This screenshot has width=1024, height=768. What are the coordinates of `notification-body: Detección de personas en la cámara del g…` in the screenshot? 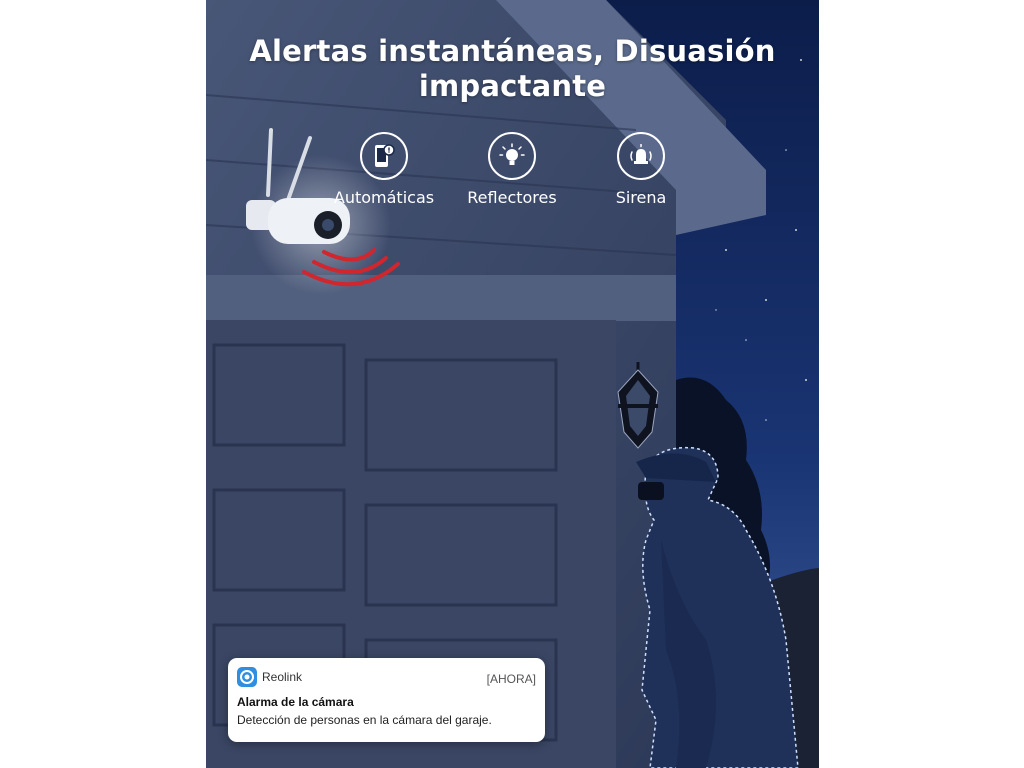 It's located at (364, 720).